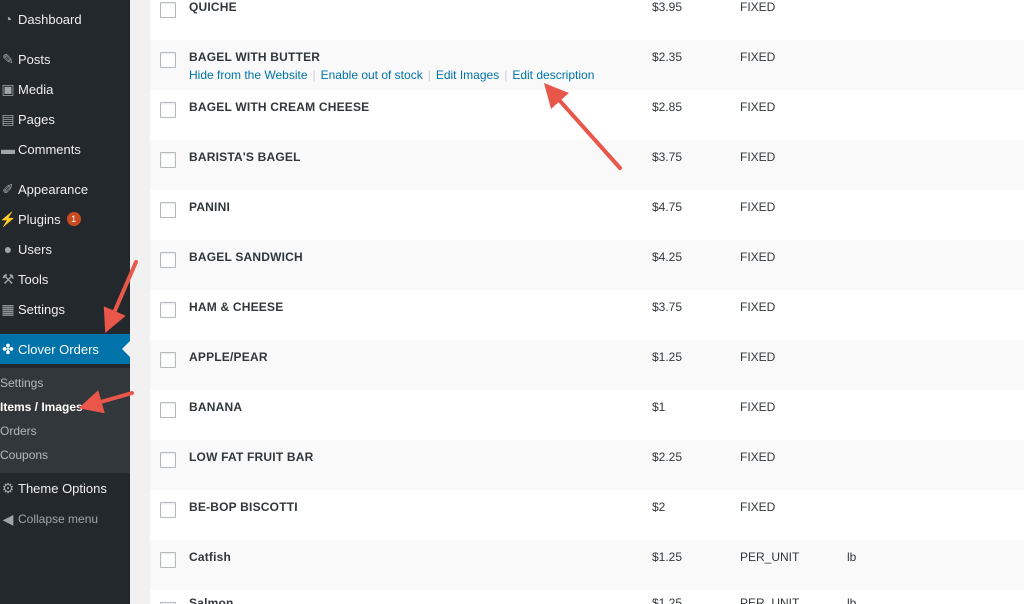 The height and width of the screenshot is (604, 1024). Describe the element at coordinates (210, 557) in the screenshot. I see `item-name: Catfish` at that location.